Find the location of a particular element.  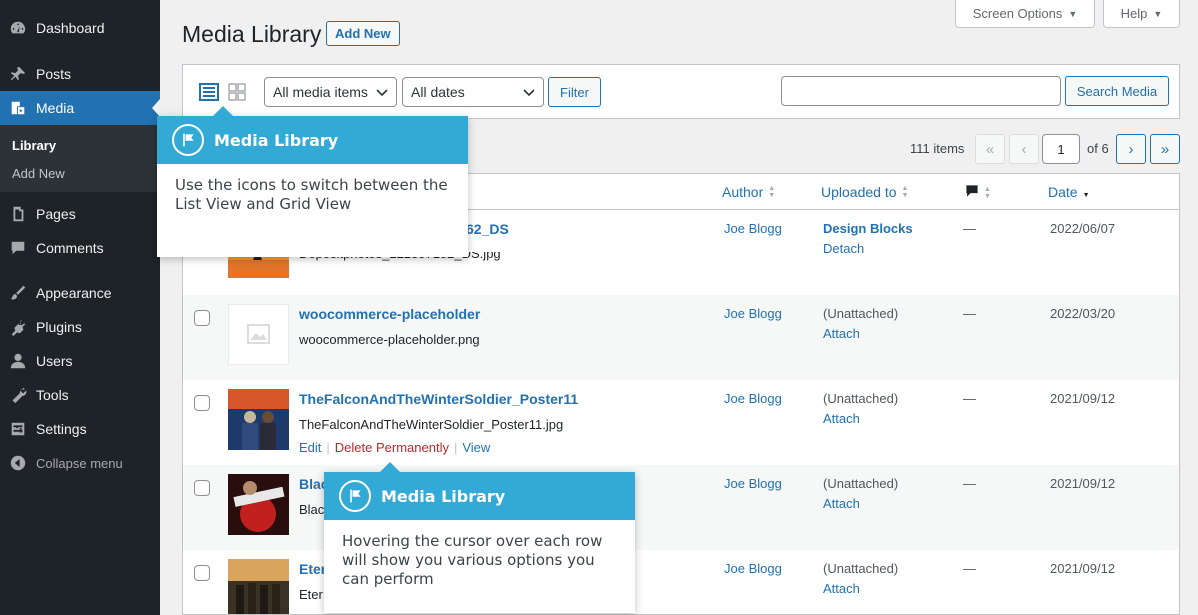

media-filename: woocommerce-placeholder.png is located at coordinates (389, 339).